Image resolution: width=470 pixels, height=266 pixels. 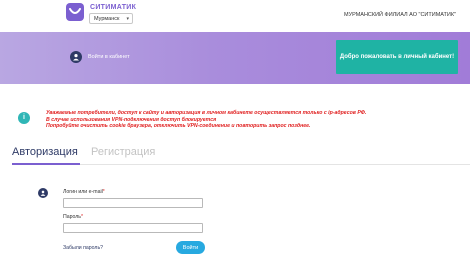 What do you see at coordinates (113, 7) in the screenshot?
I see `brand-name: СИТИМАТИК` at bounding box center [113, 7].